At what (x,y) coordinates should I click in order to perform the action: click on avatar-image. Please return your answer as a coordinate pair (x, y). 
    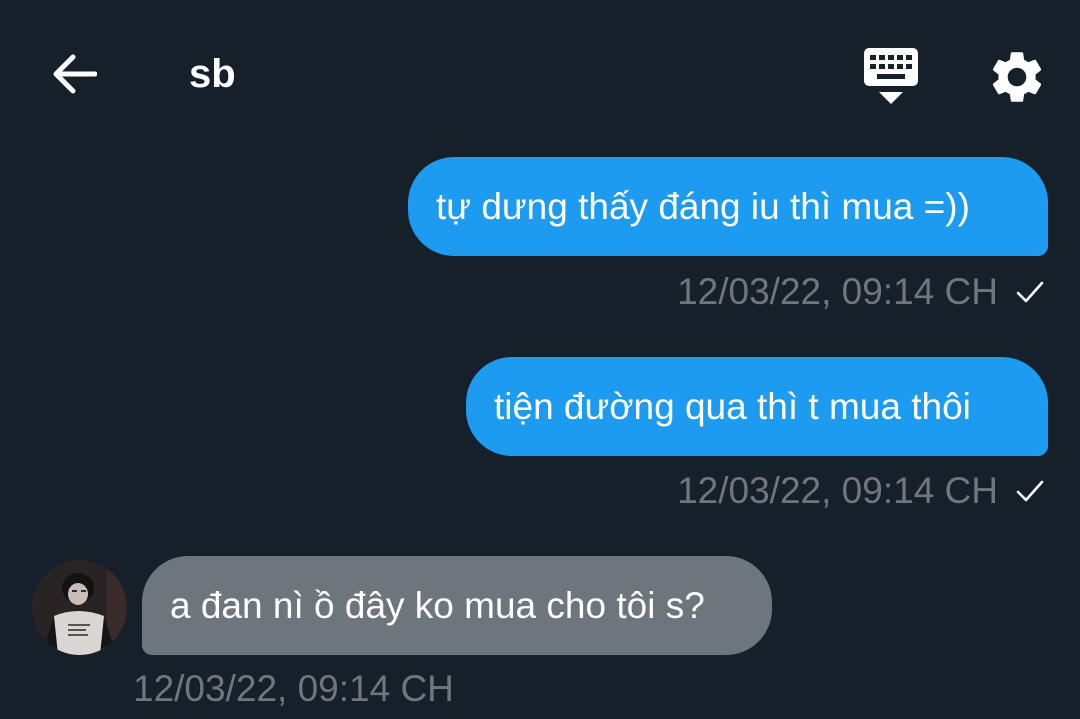
    Looking at the image, I should click on (79, 607).